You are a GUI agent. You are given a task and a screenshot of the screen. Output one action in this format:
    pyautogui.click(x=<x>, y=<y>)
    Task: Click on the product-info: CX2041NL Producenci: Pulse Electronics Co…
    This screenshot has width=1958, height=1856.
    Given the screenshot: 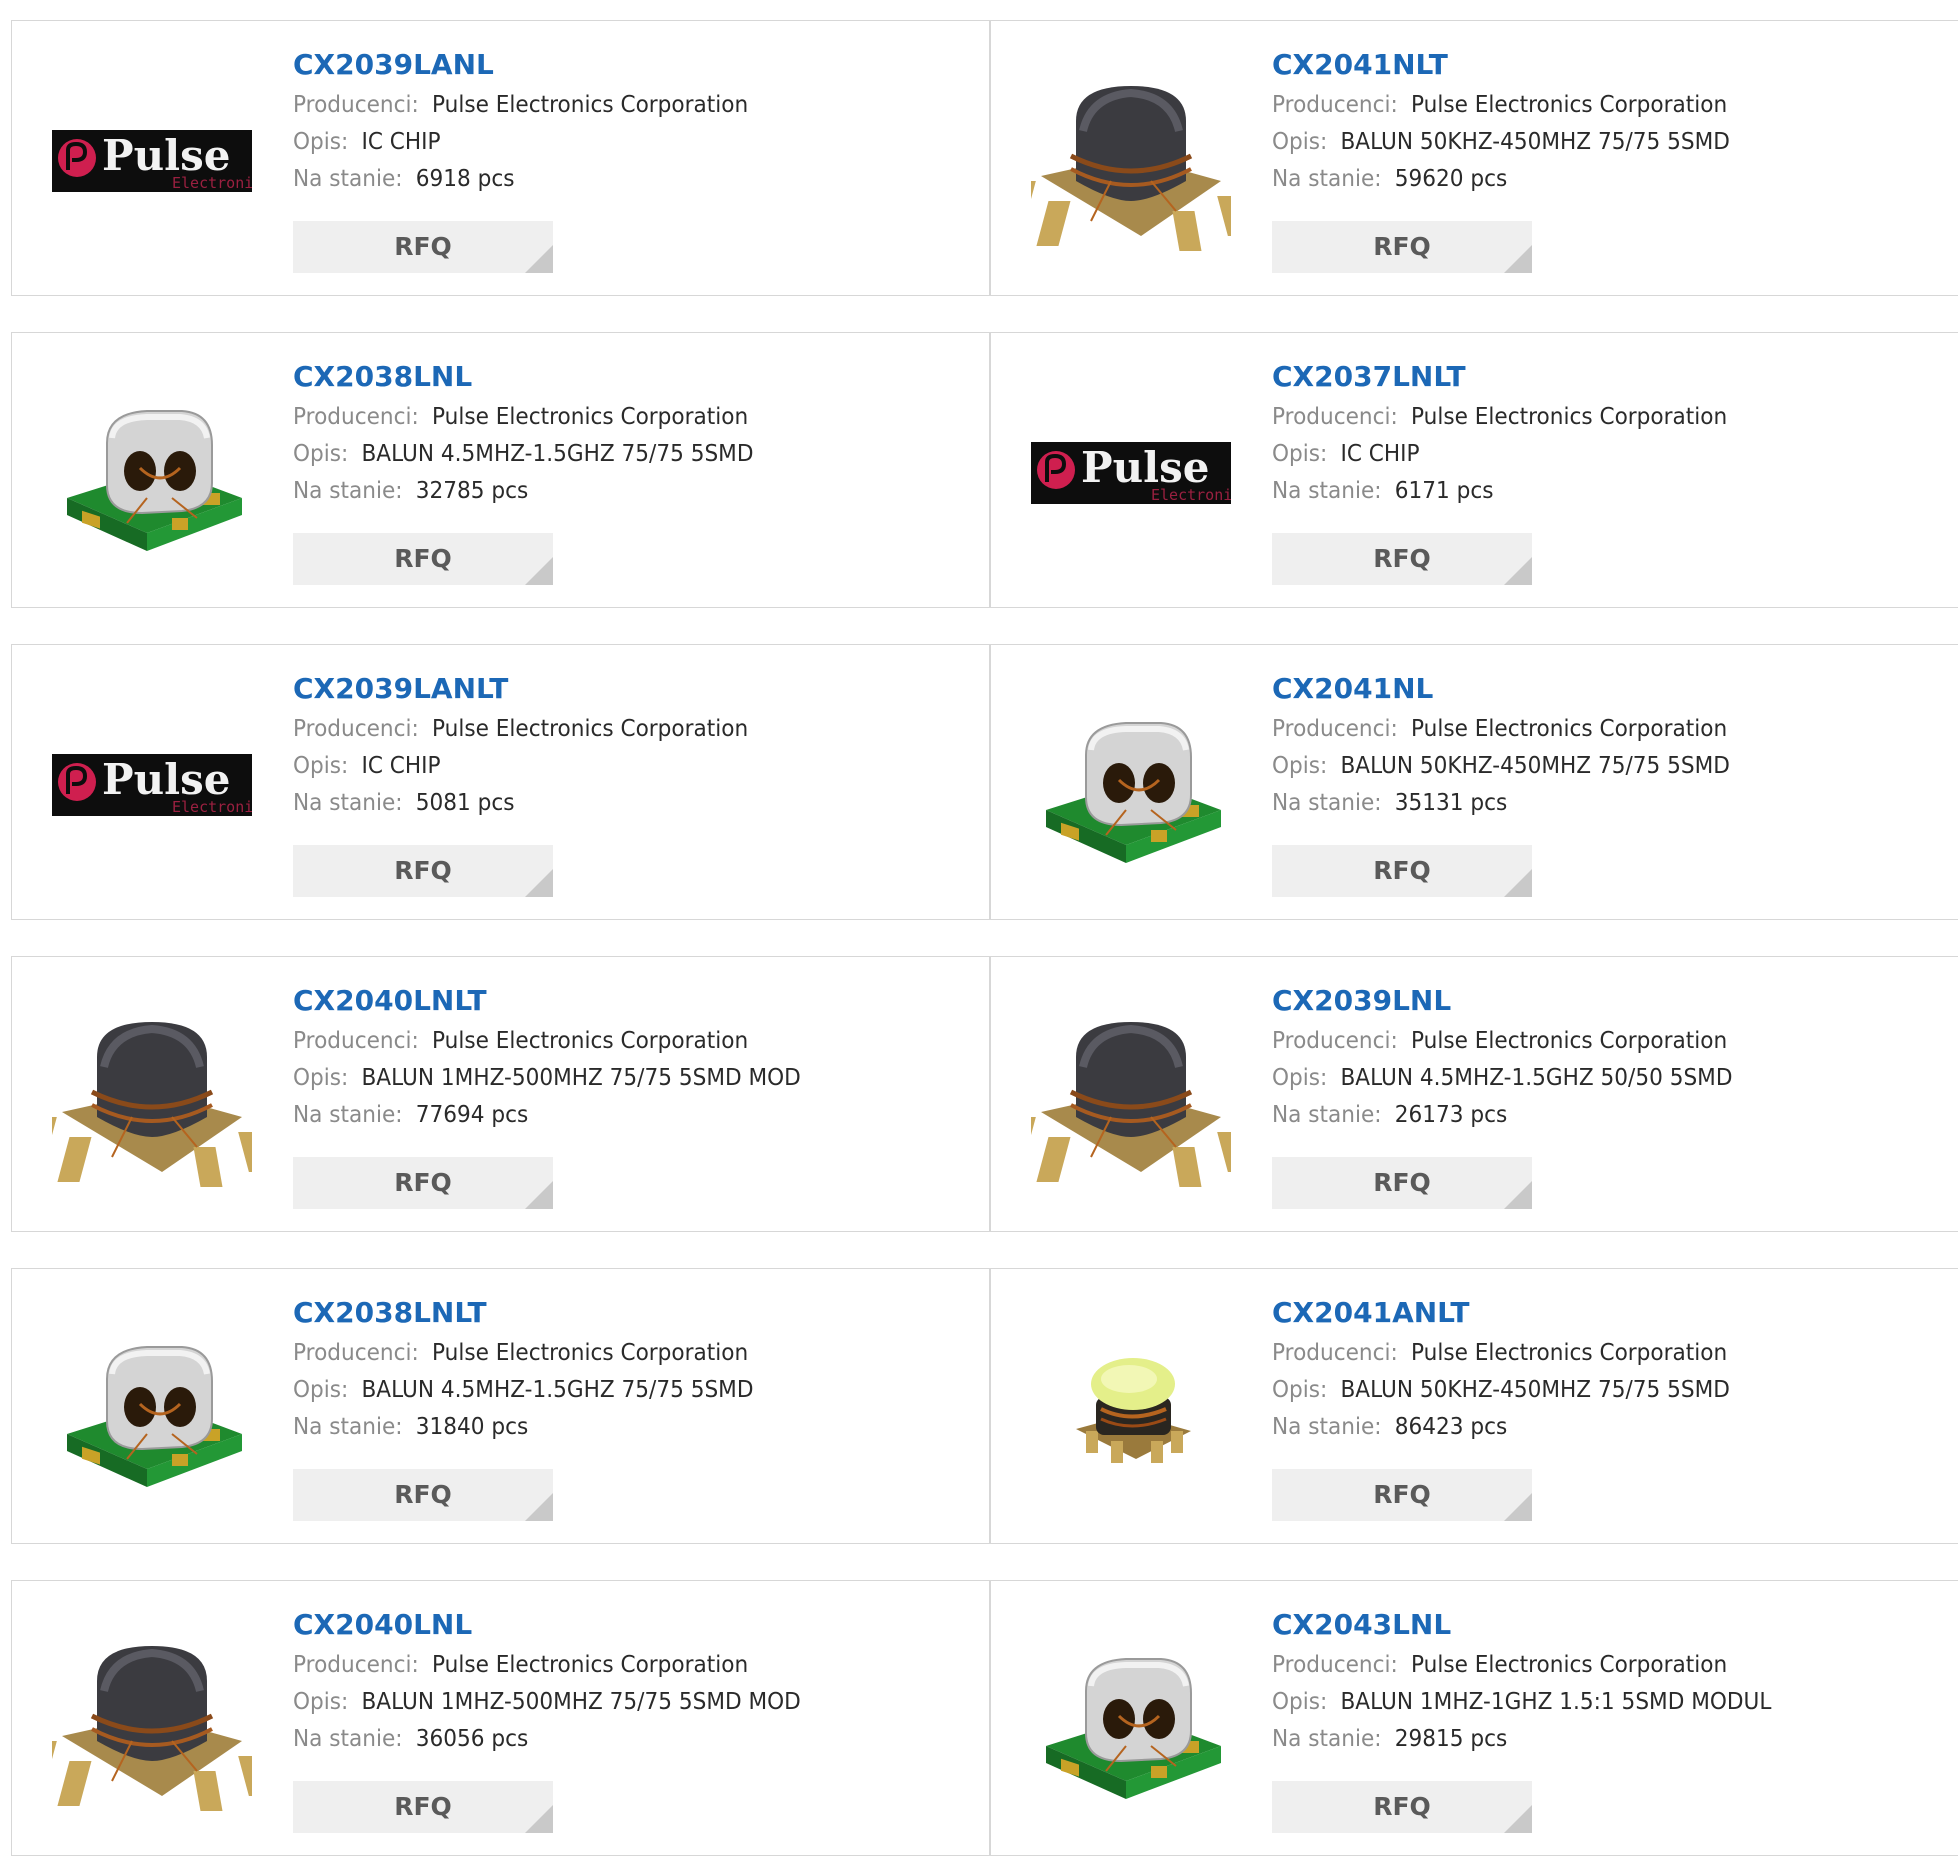 What is the action you would take?
    pyautogui.click(x=1615, y=746)
    